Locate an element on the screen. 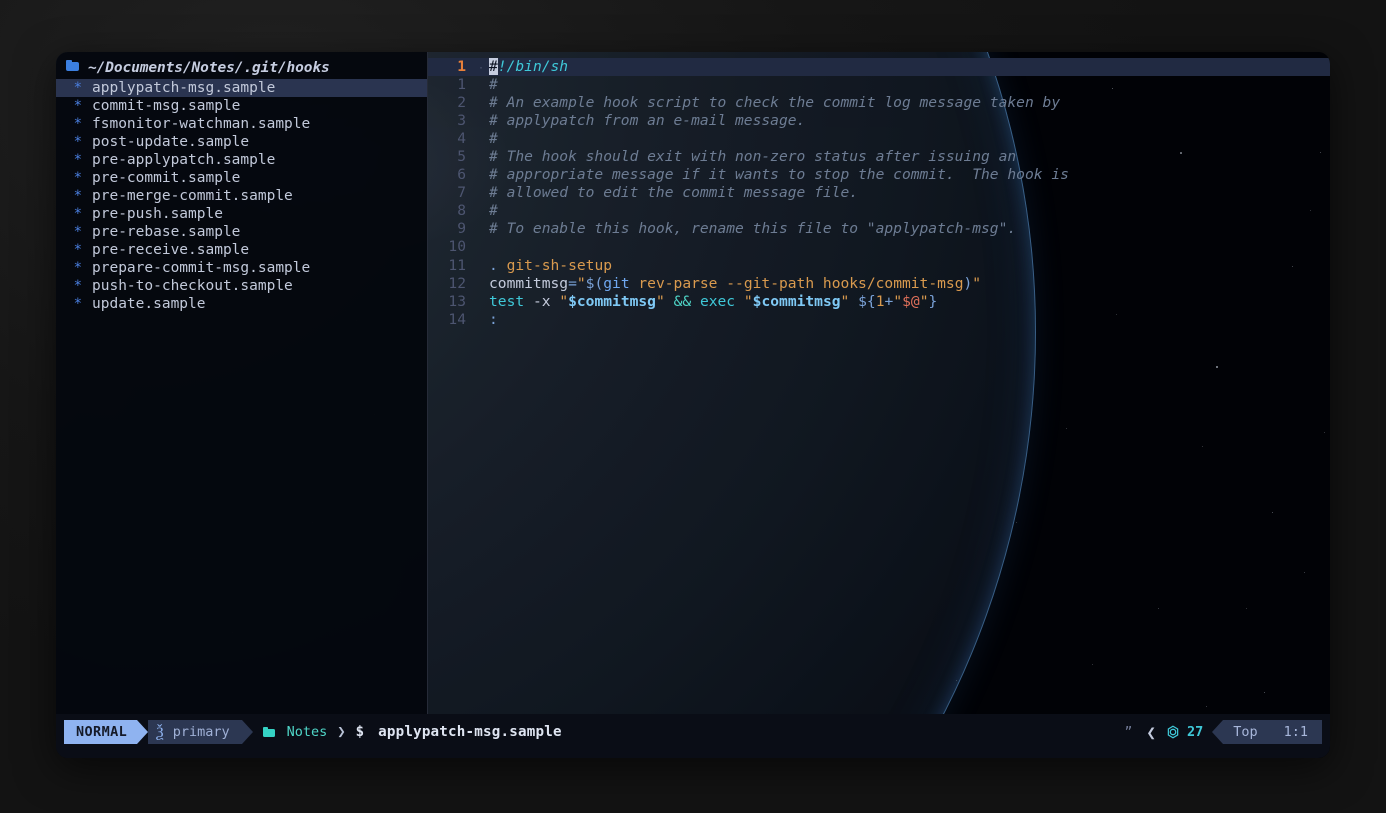 The image size is (1386, 813). file-tree-item-label: pre-receive.sample is located at coordinates (171, 250).